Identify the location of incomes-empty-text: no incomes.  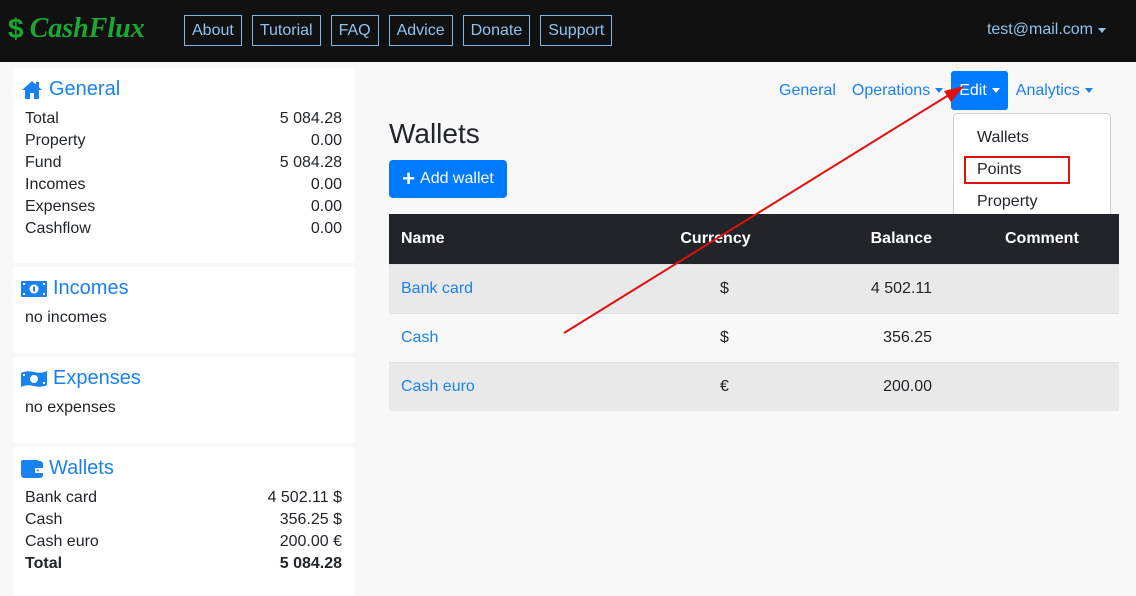
(66, 317).